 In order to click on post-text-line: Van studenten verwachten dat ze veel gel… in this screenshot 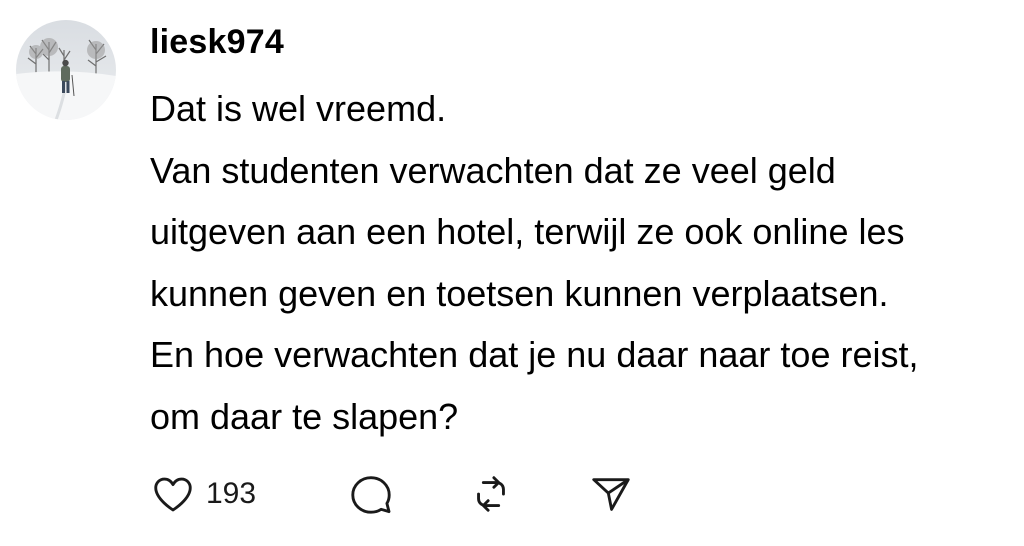, I will do `click(493, 170)`.